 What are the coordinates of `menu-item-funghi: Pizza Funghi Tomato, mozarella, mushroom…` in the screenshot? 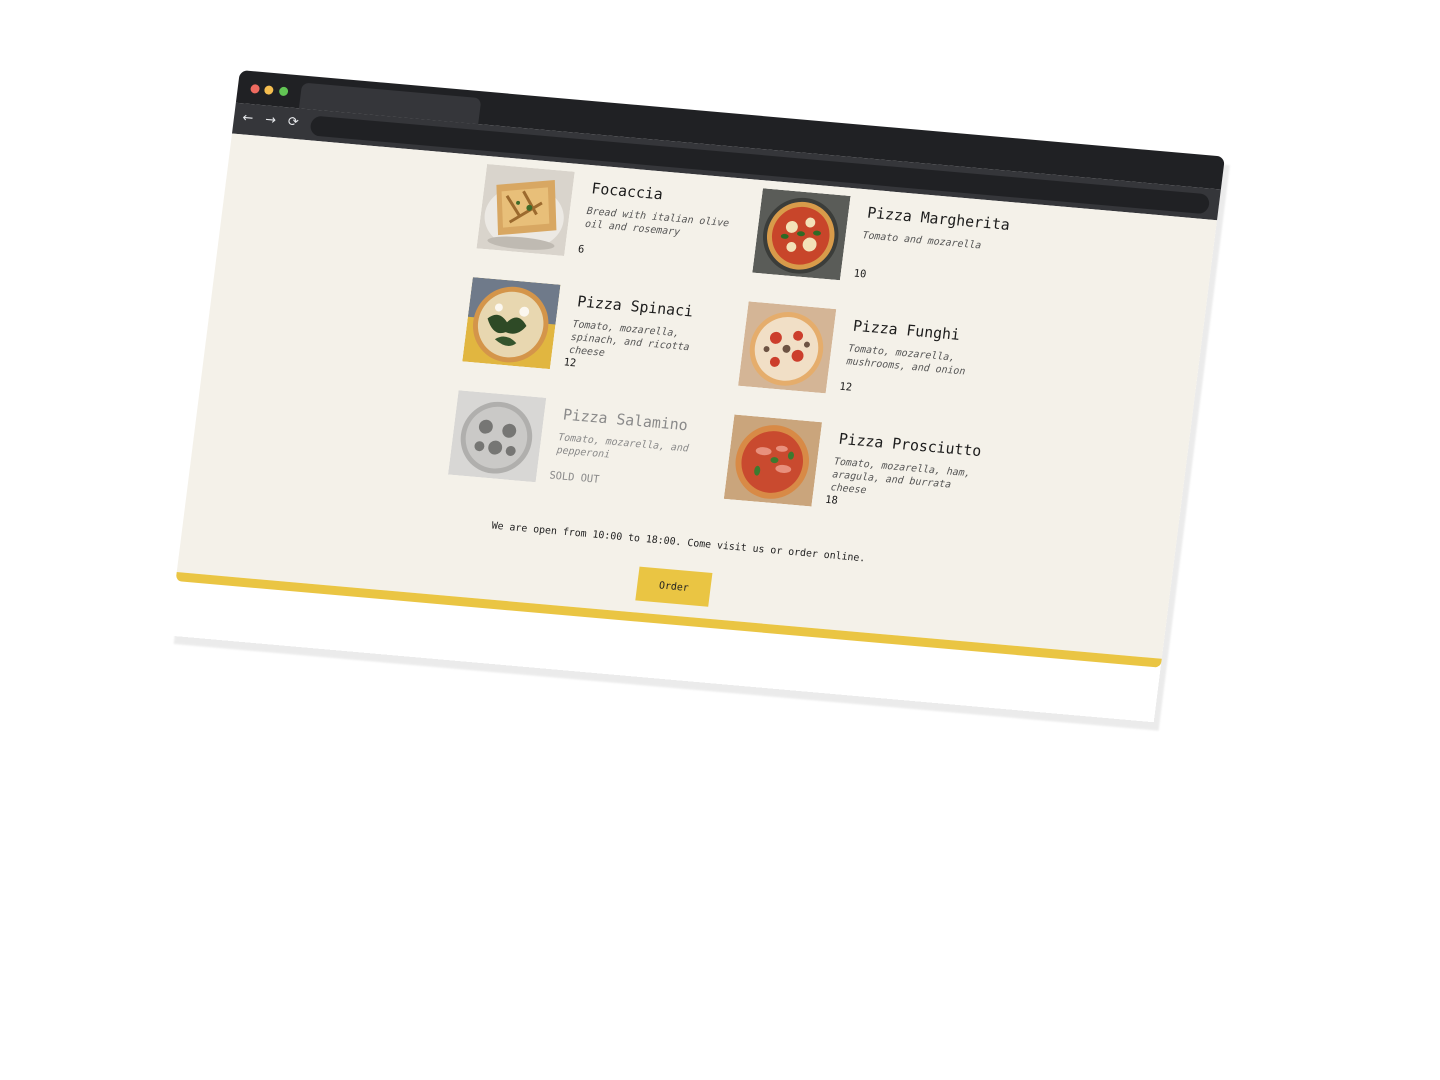 It's located at (875, 362).